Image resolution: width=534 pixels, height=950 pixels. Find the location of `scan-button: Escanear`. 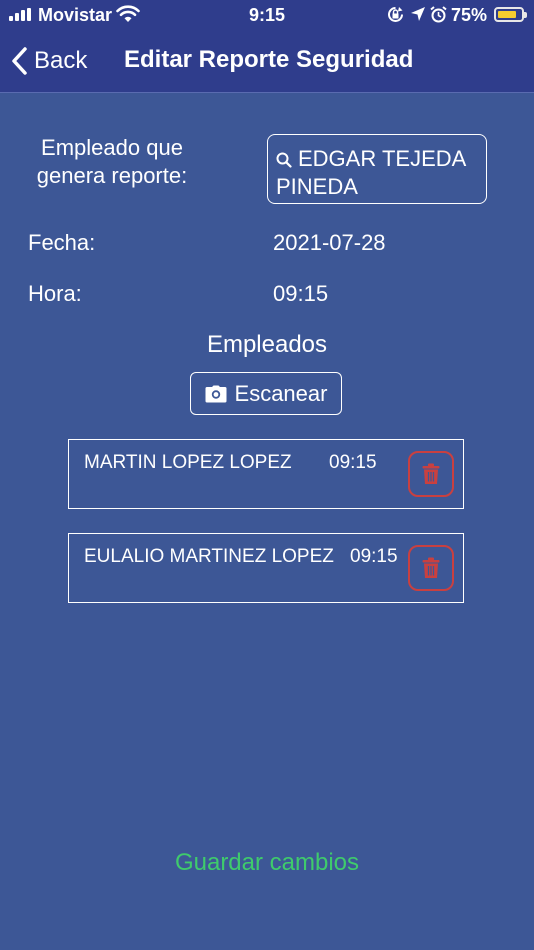

scan-button: Escanear is located at coordinates (266, 393).